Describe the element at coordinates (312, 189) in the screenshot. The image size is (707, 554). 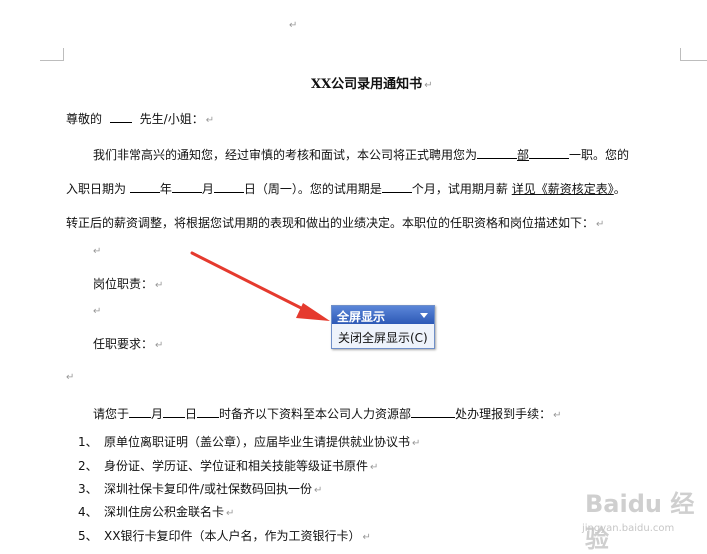
I see `day-label: 日（周一）。您的试用期是` at that location.